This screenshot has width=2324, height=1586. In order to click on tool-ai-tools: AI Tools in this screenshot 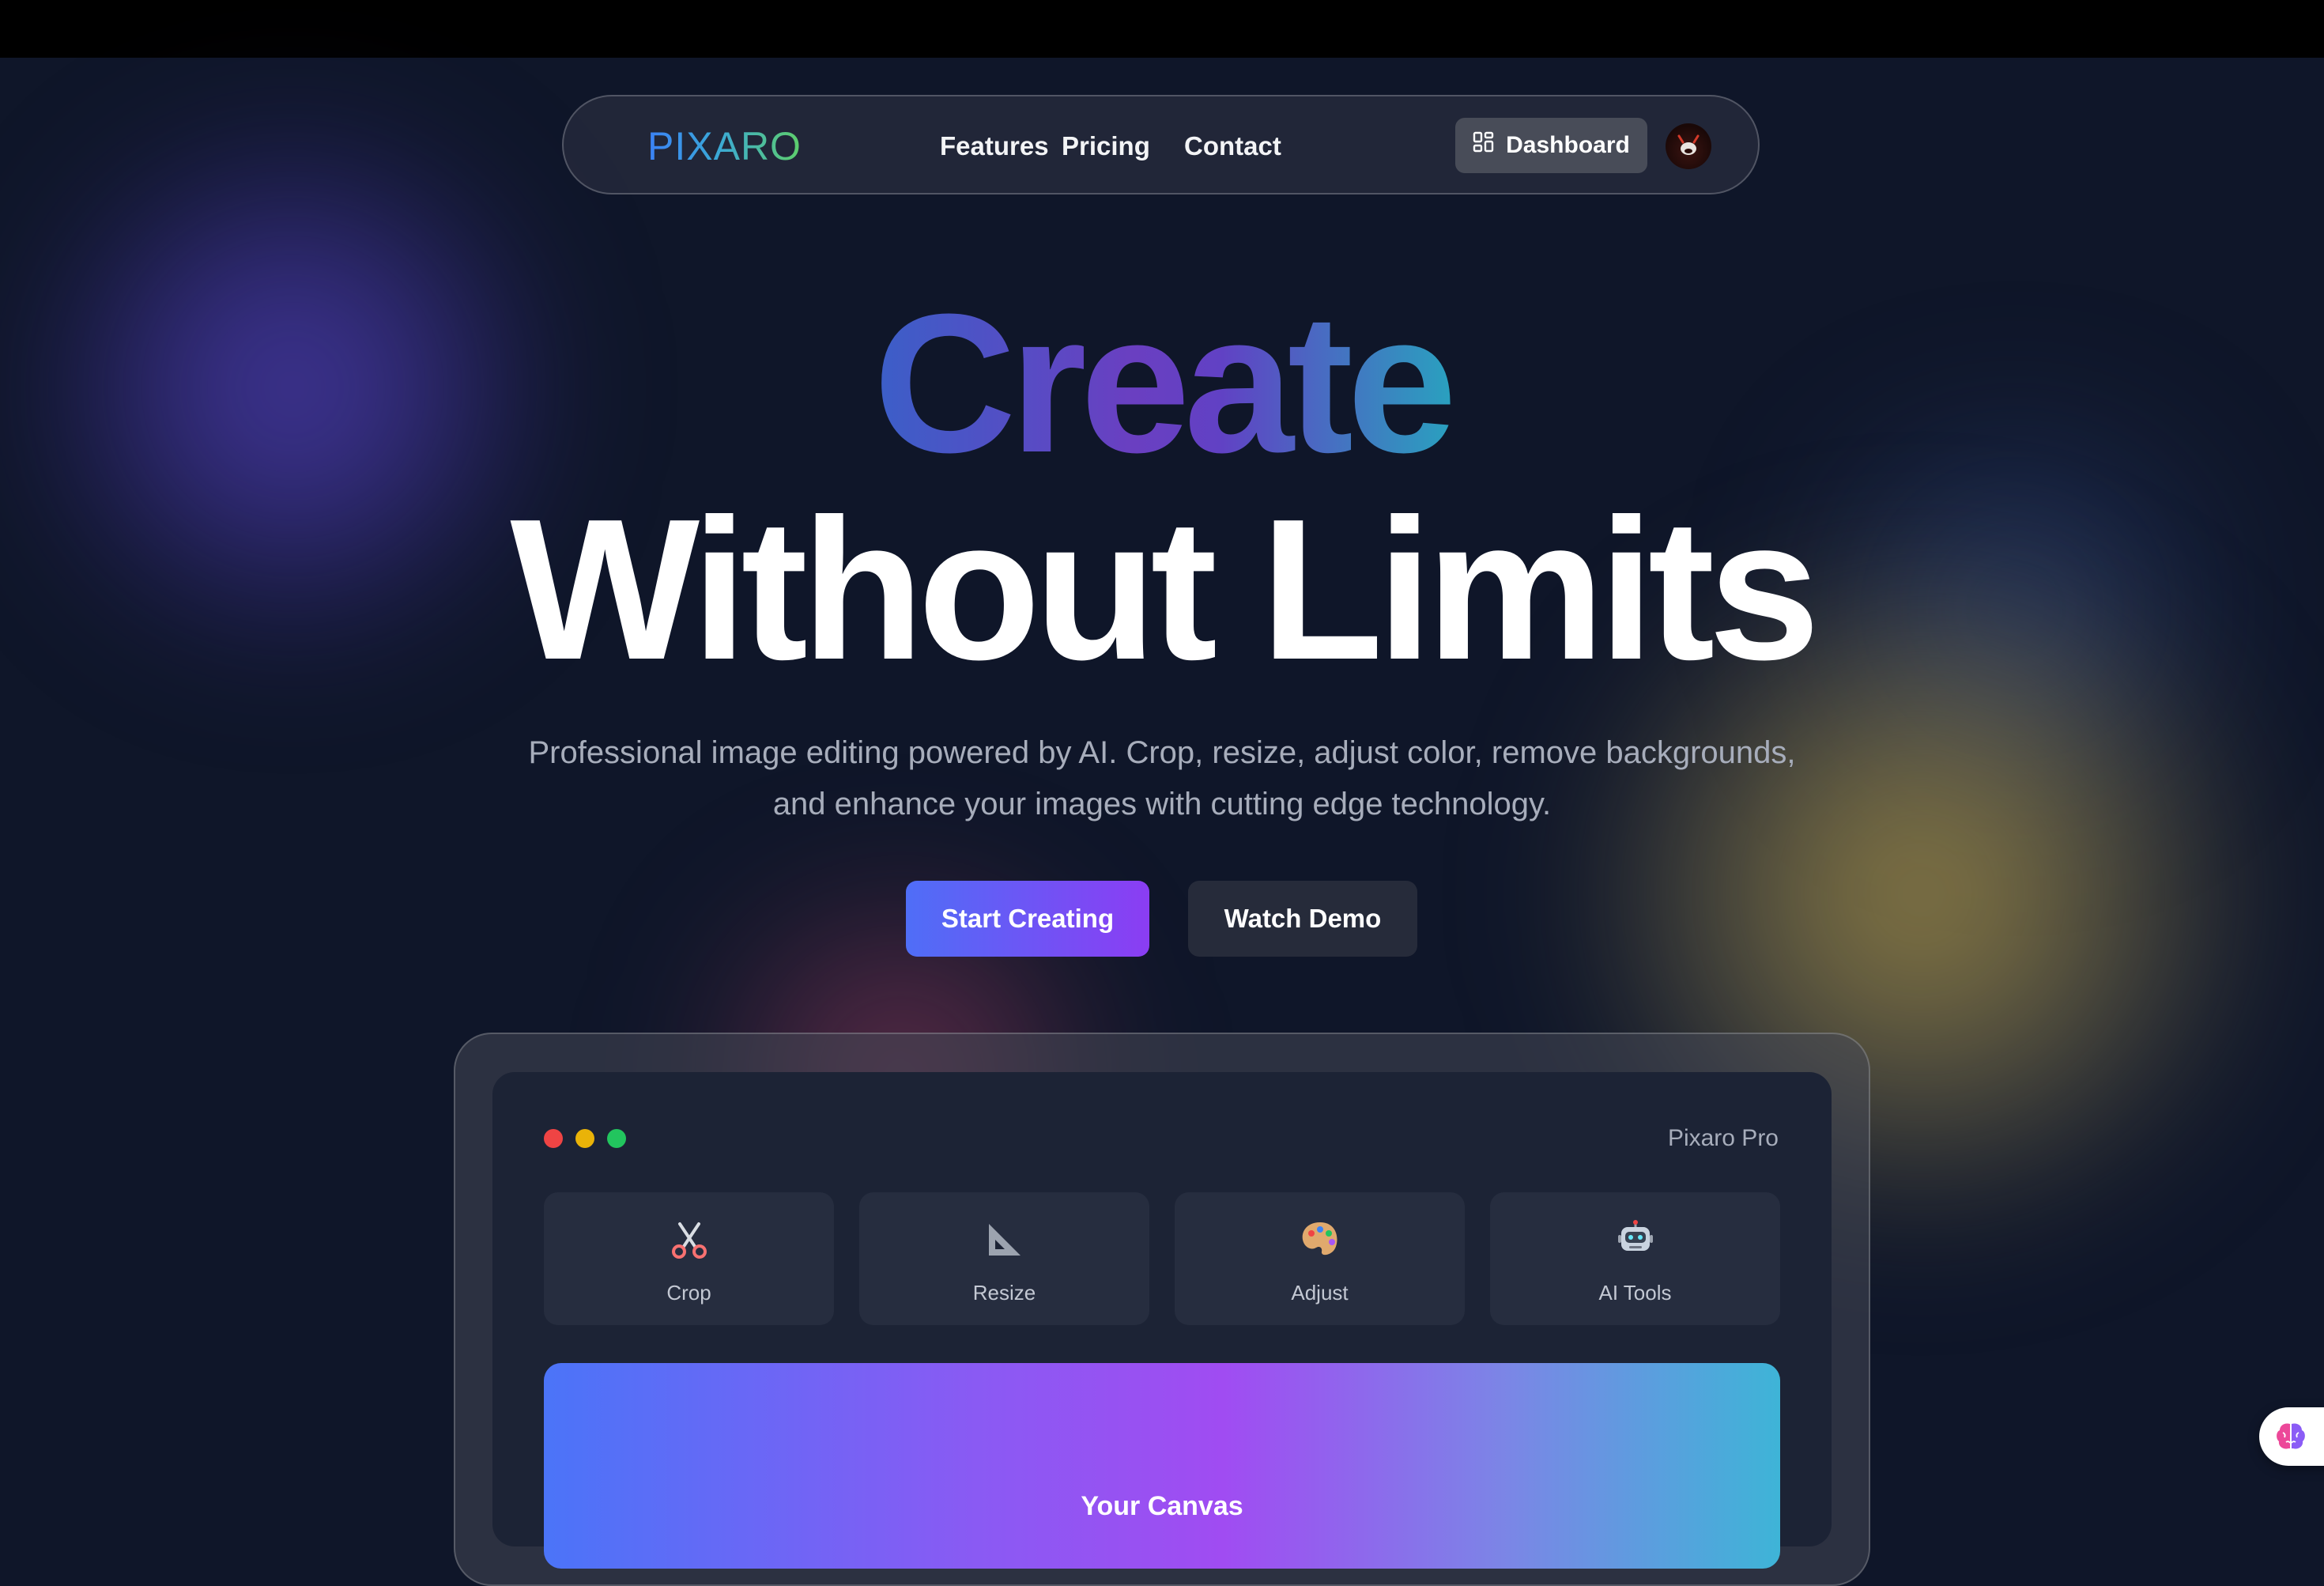, I will do `click(1635, 1258)`.